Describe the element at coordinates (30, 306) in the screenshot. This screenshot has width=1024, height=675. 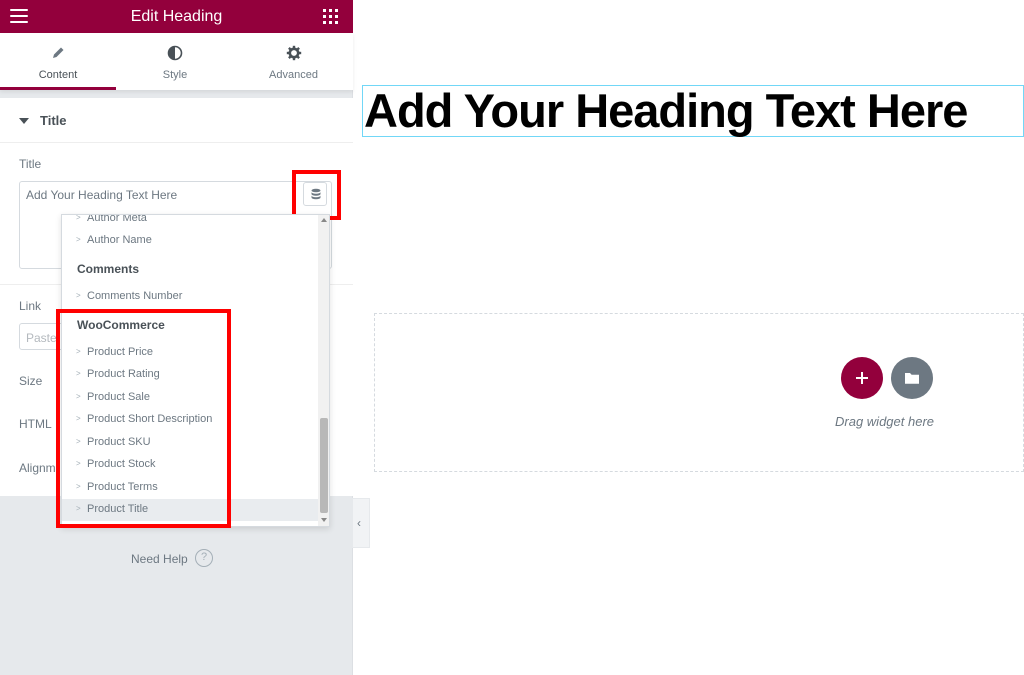
I see `link-control-label: Link` at that location.